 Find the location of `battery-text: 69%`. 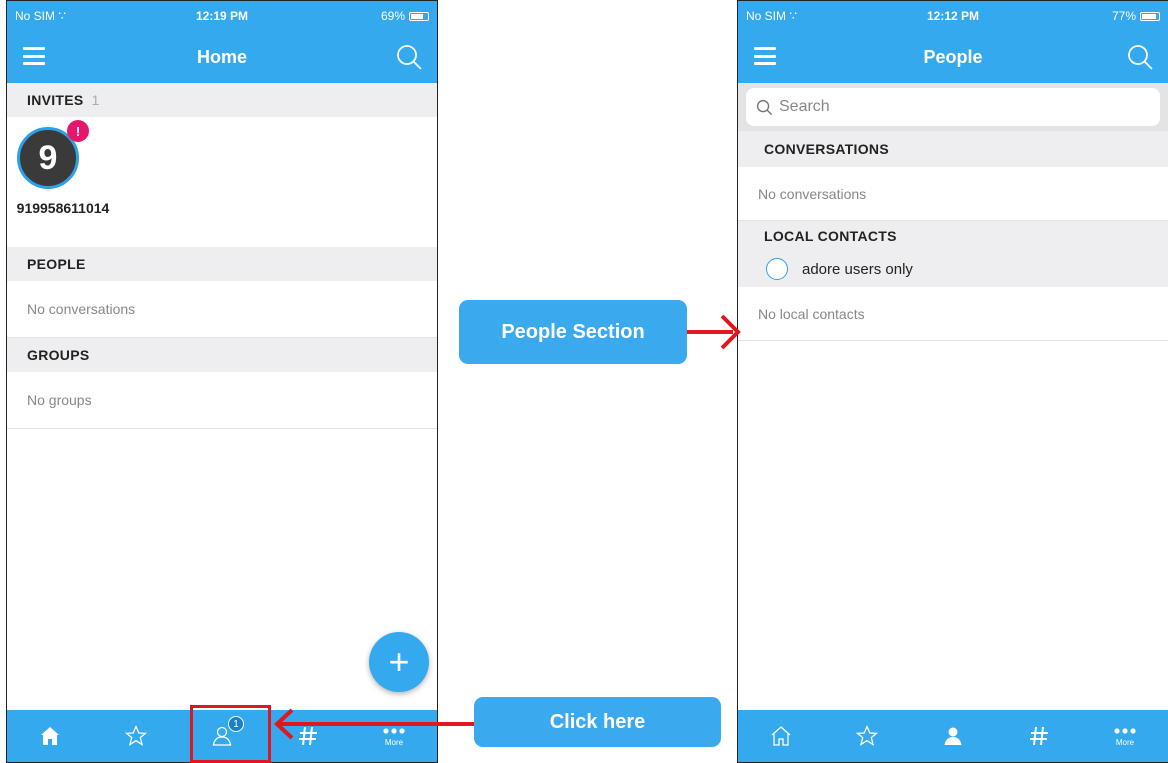

battery-text: 69% is located at coordinates (392, 16).